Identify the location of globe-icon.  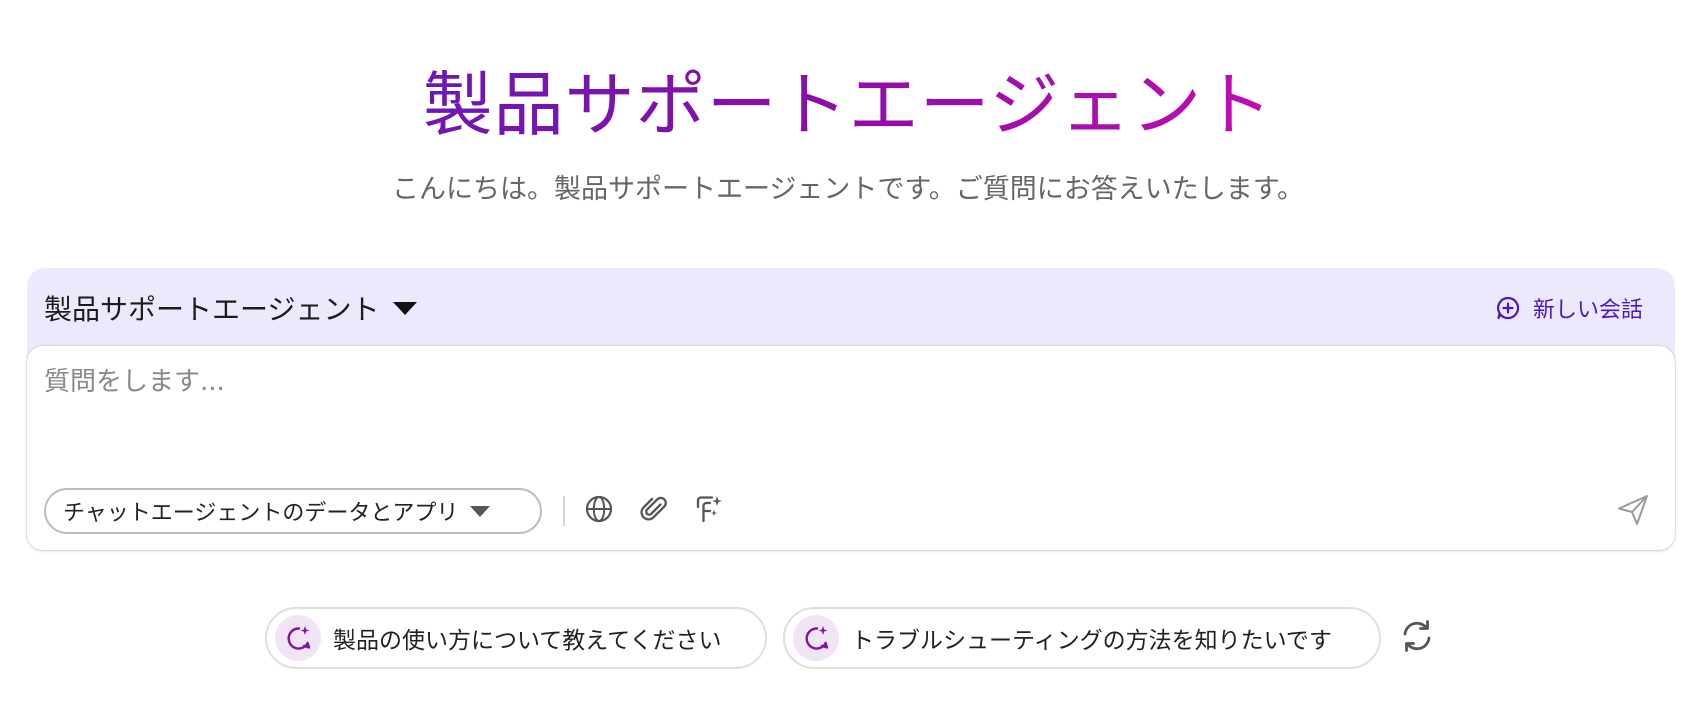
(599, 511).